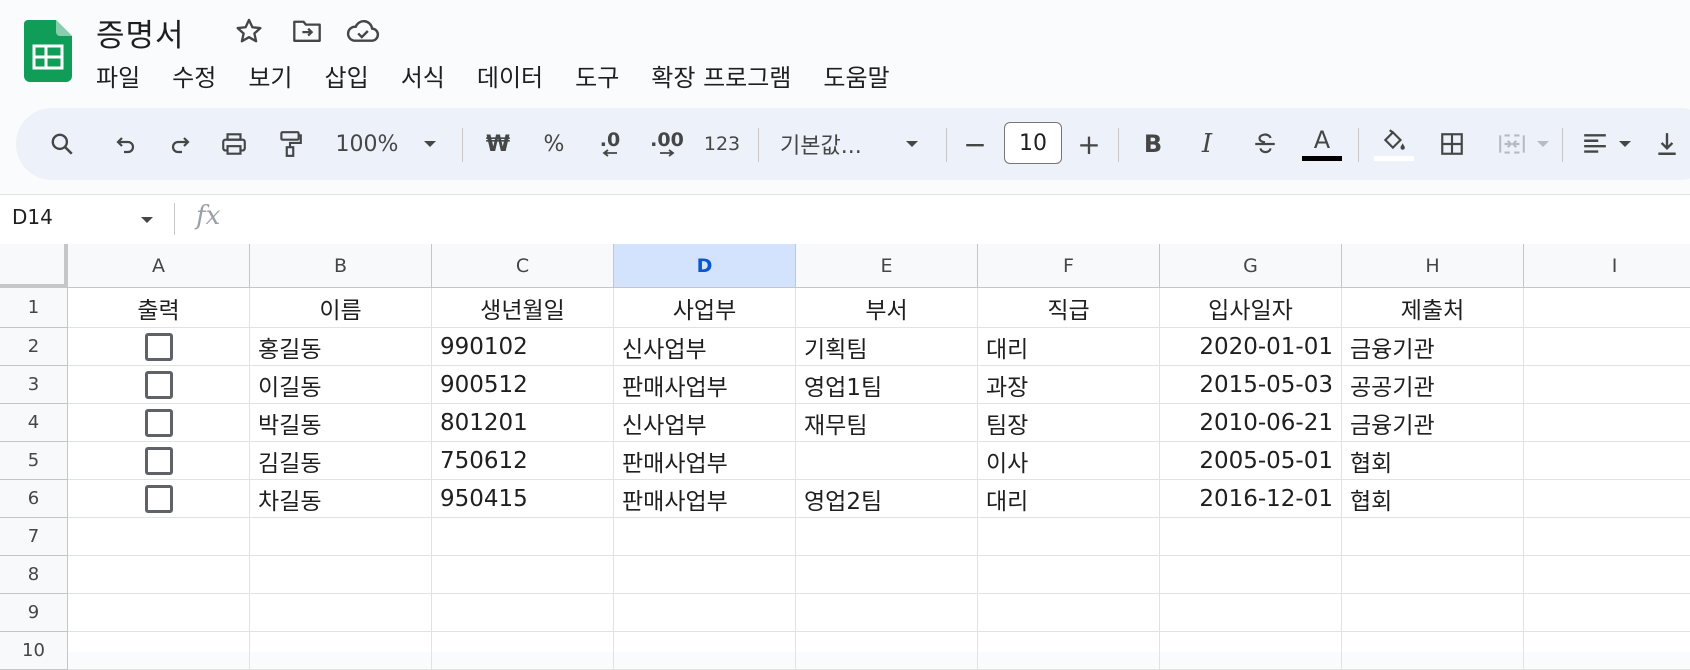  What do you see at coordinates (523, 308) in the screenshot?
I see `header-cell-birth-date: 생년월일` at bounding box center [523, 308].